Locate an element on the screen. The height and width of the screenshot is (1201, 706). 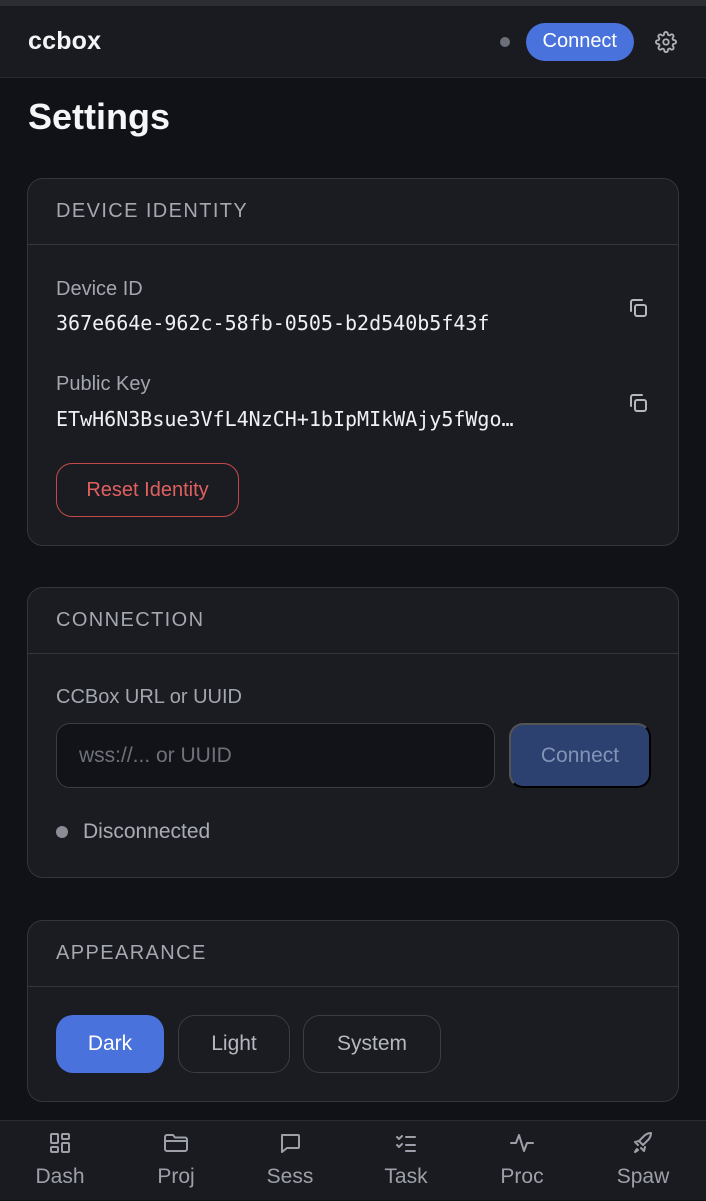
nav-item-dash: Dash is located at coordinates (60, 1161).